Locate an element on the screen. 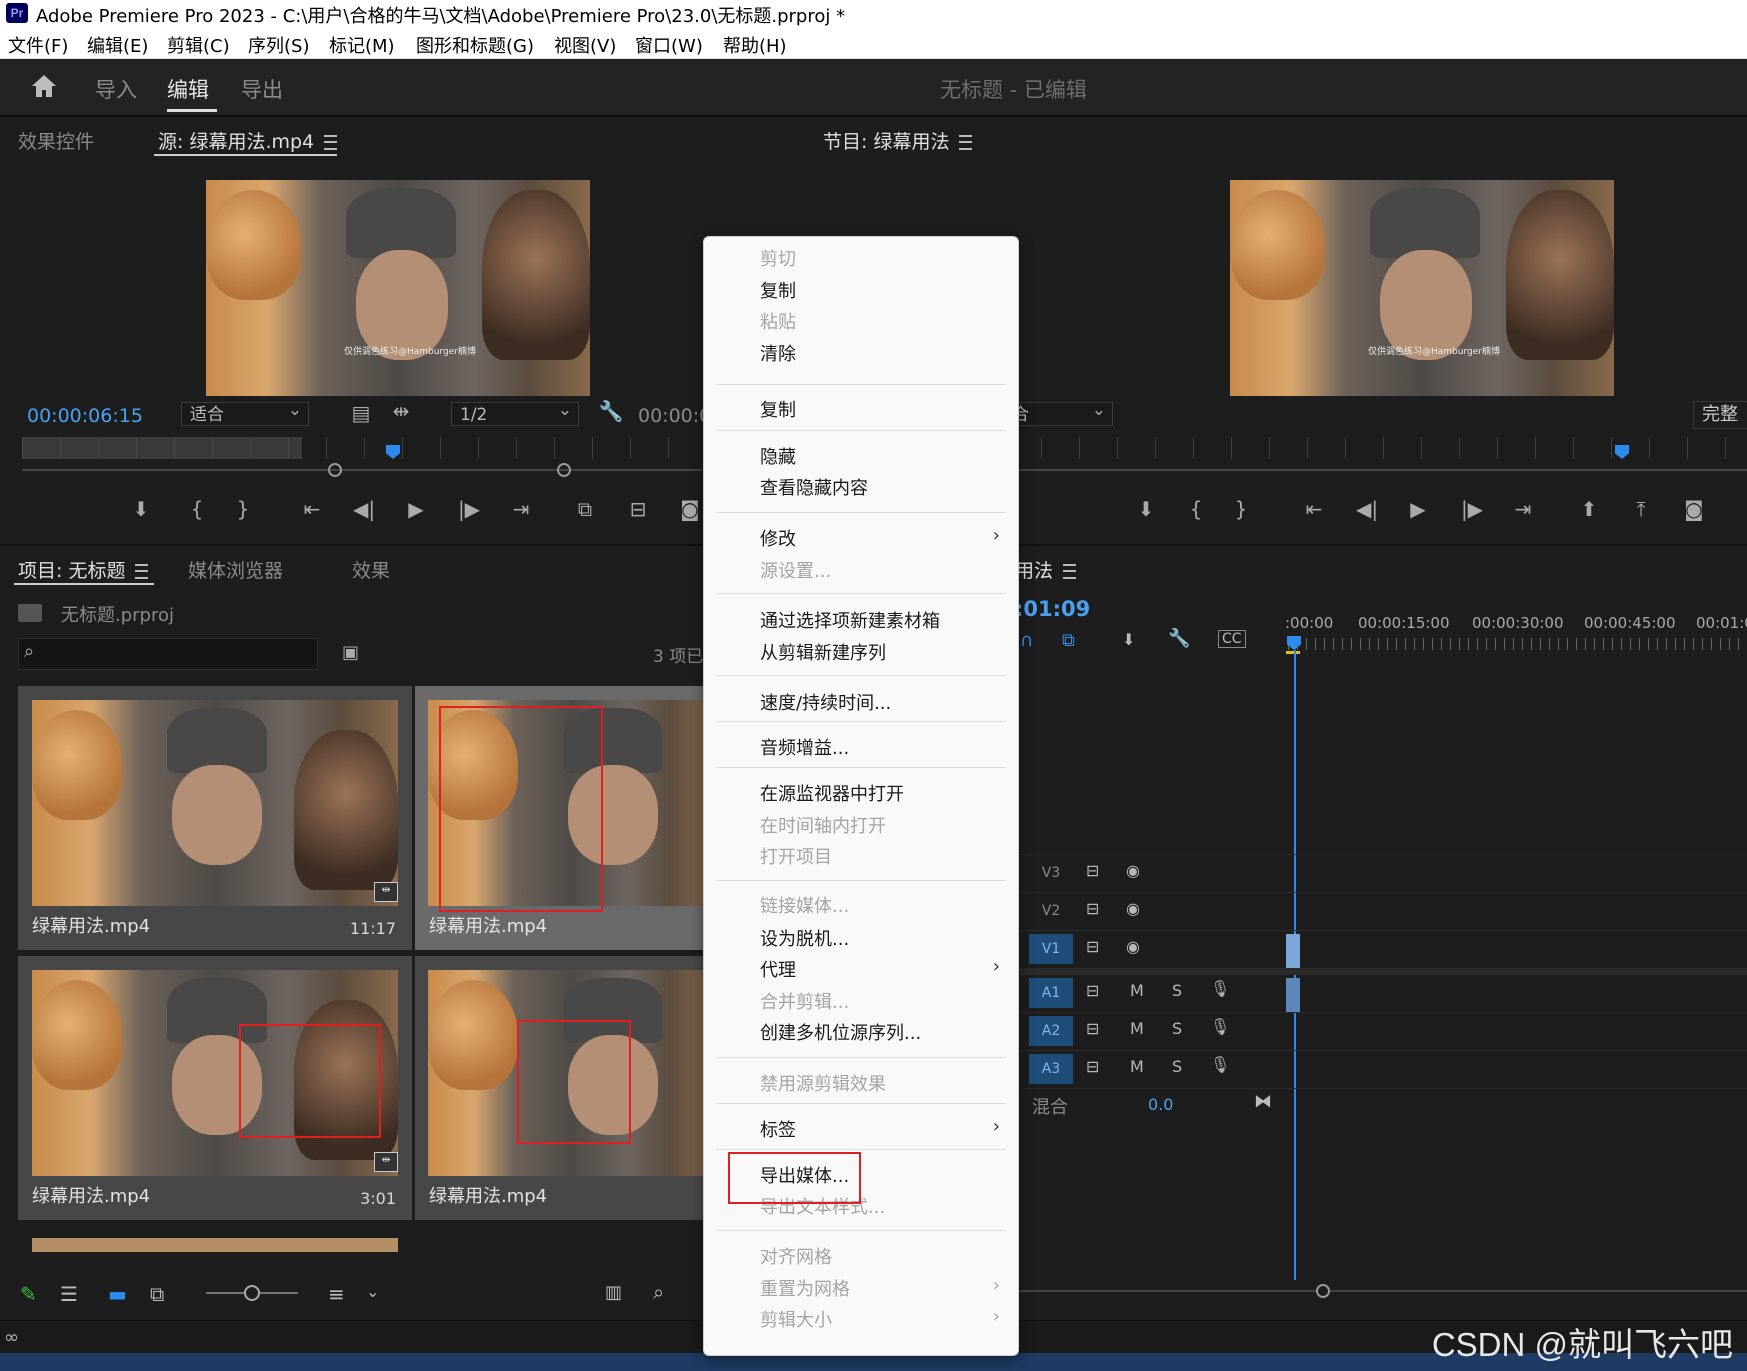  source-time-ruler is located at coordinates (362, 448).